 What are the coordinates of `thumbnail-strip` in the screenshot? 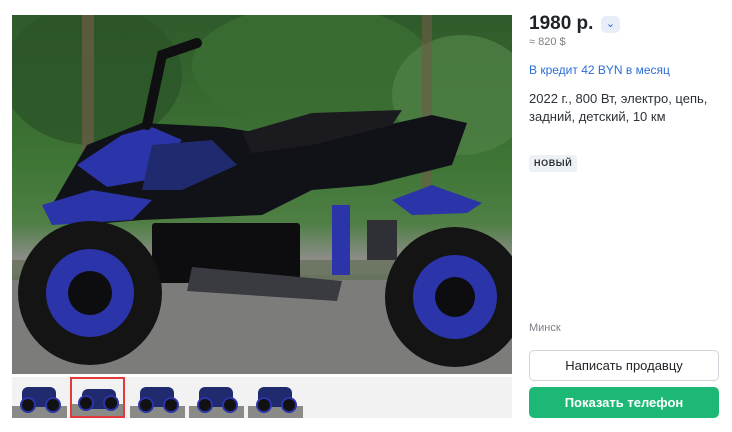 It's located at (262, 397).